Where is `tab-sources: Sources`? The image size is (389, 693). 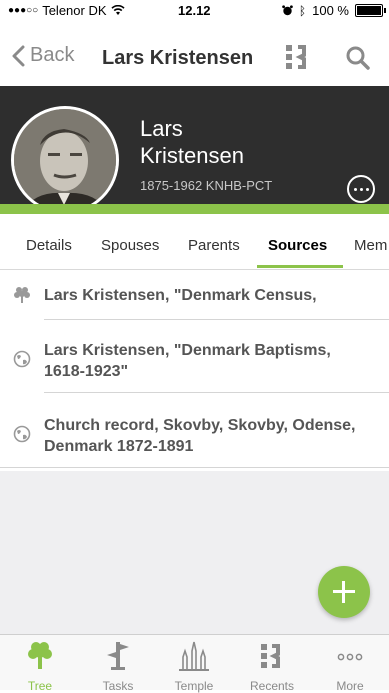
tab-sources: Sources is located at coordinates (297, 245).